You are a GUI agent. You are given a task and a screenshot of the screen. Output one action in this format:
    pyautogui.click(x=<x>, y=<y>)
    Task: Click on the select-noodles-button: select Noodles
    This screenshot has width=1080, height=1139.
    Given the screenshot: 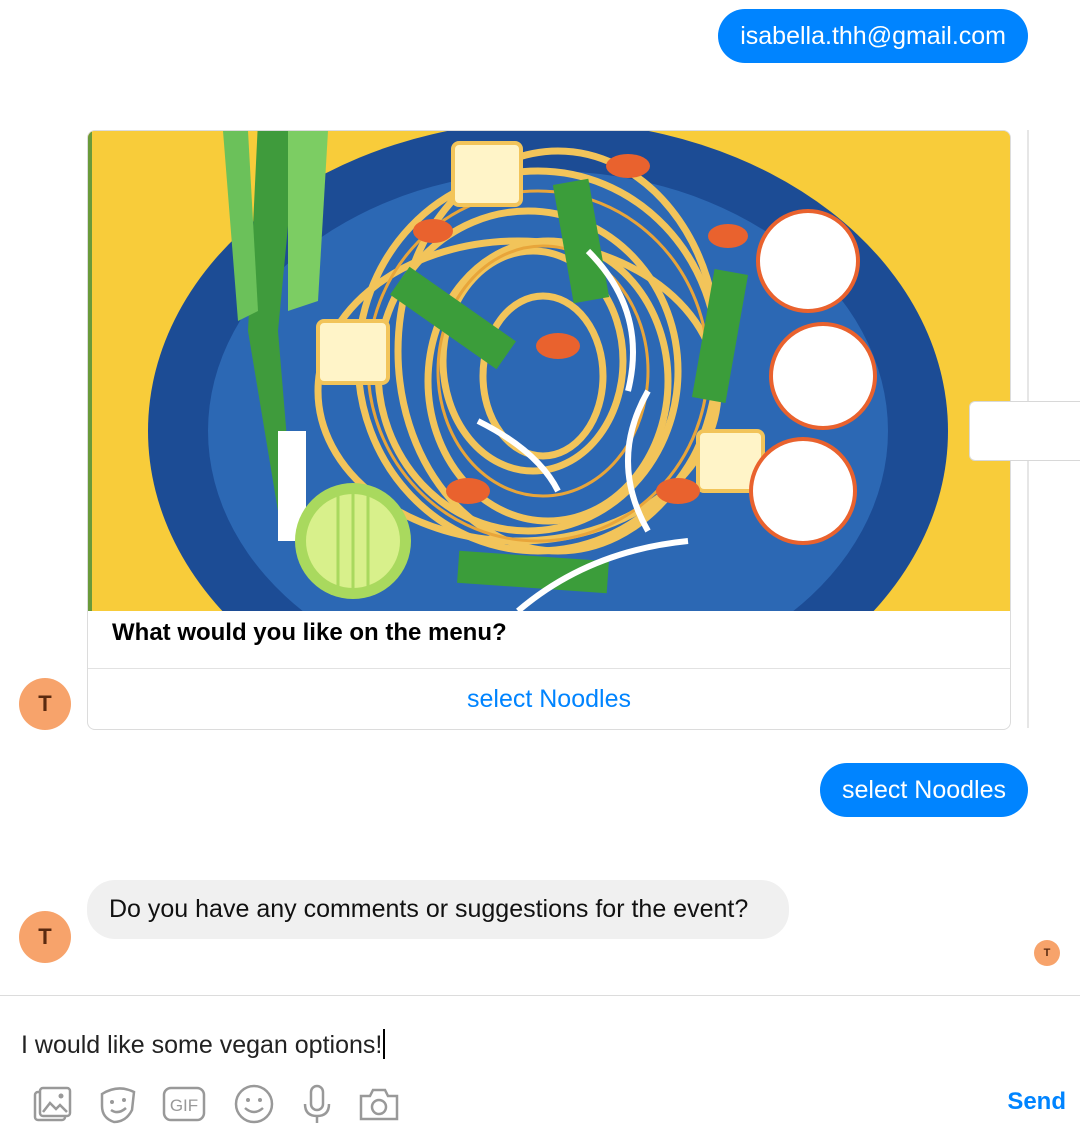 What is the action you would take?
    pyautogui.click(x=549, y=699)
    